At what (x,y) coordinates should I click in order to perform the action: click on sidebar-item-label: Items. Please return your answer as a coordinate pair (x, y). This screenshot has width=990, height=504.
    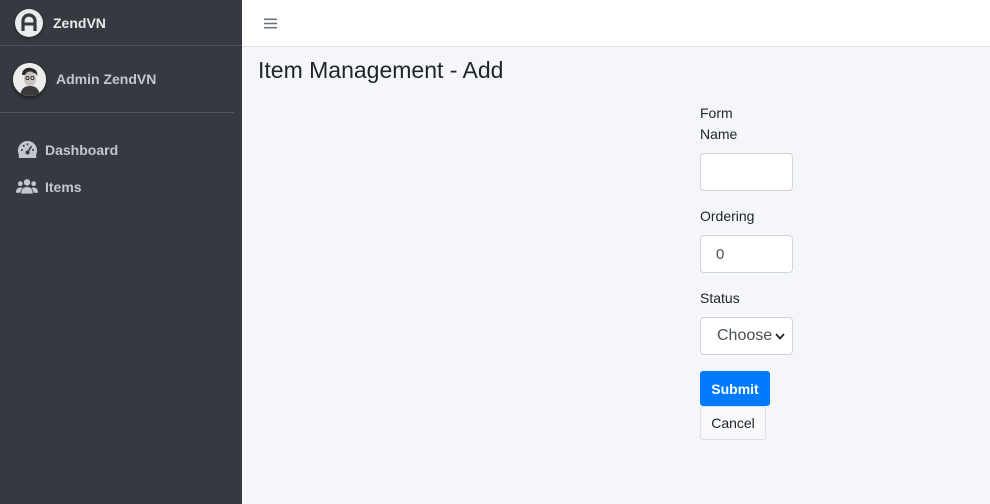
    Looking at the image, I should click on (63, 186).